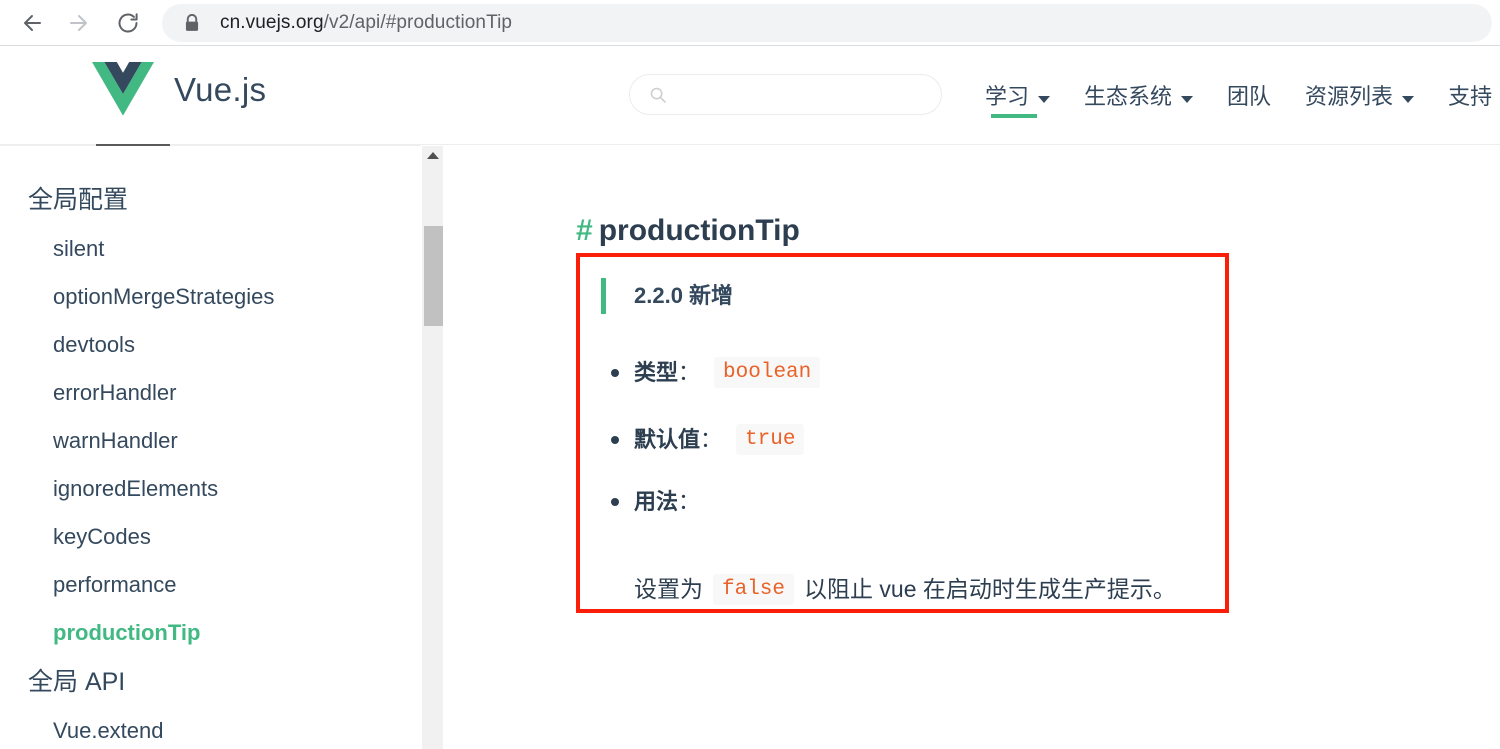 This screenshot has height=749, width=1500. Describe the element at coordinates (770, 439) in the screenshot. I see `code-chip-true: true` at that location.